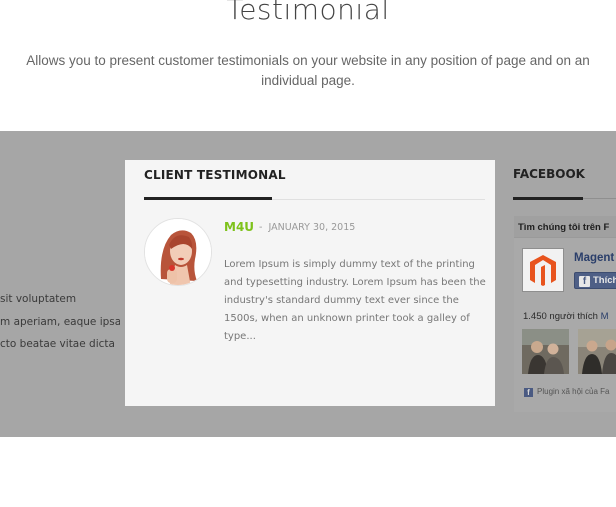 The width and height of the screenshot is (616, 507). Describe the element at coordinates (560, 316) in the screenshot. I see `like-count-text: 1.450 người thích` at that location.